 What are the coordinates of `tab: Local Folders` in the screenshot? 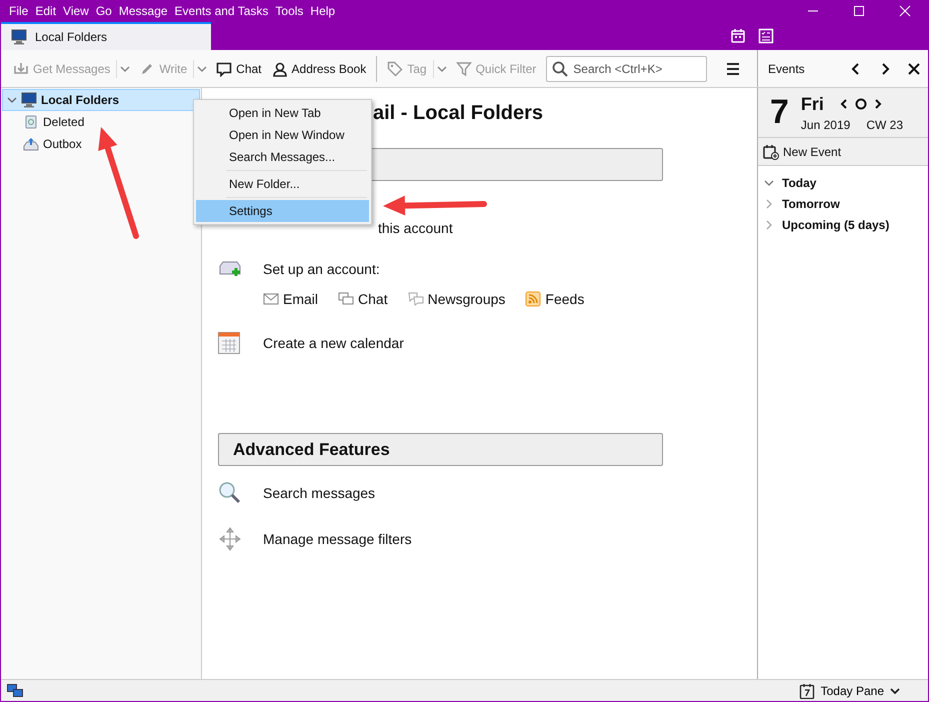 It's located at (106, 36).